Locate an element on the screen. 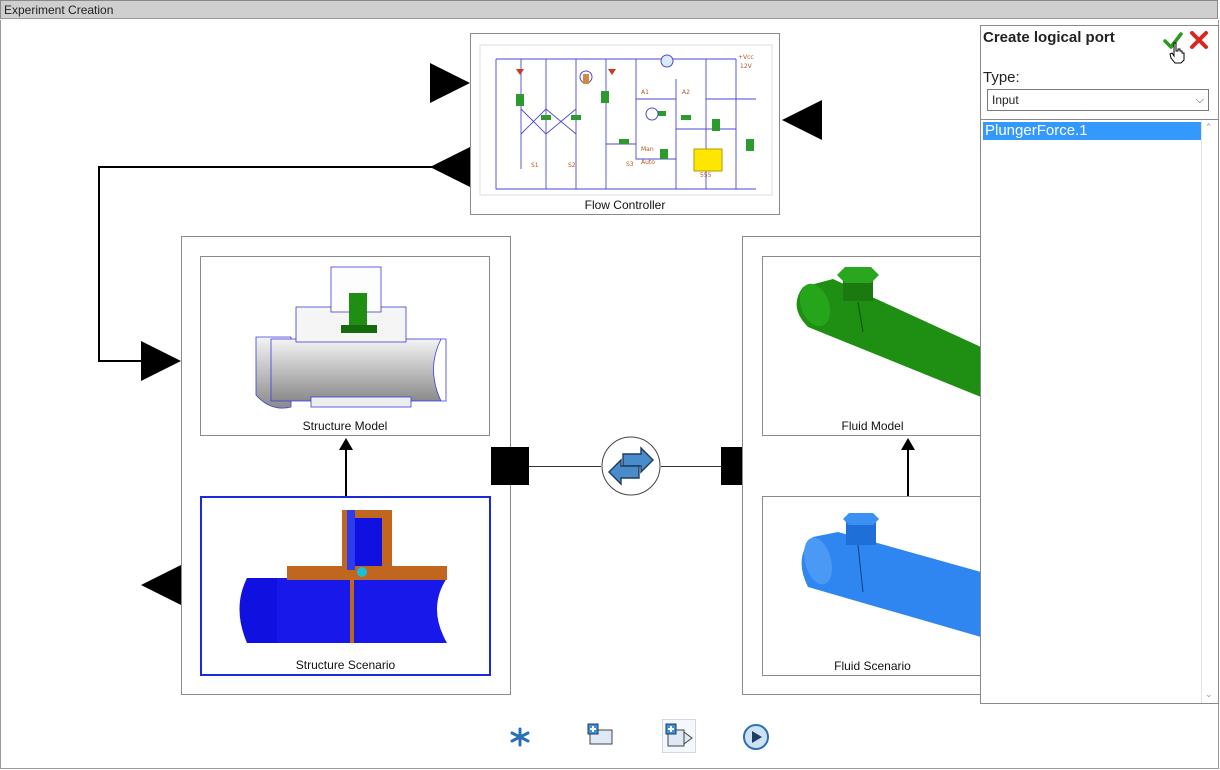  swap-arrows-icon is located at coordinates (631, 466).